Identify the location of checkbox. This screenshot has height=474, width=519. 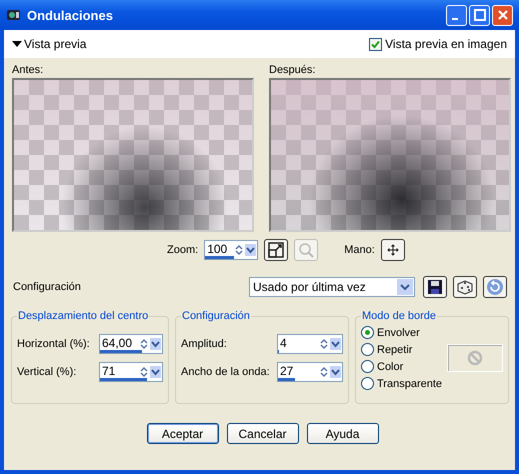
(375, 44).